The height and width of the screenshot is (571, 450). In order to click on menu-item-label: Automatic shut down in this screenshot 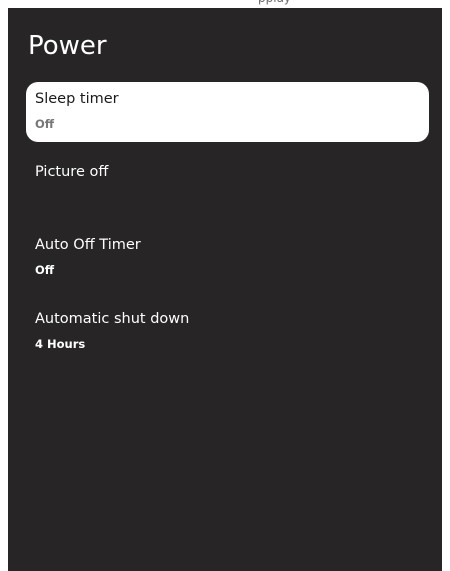, I will do `click(112, 319)`.